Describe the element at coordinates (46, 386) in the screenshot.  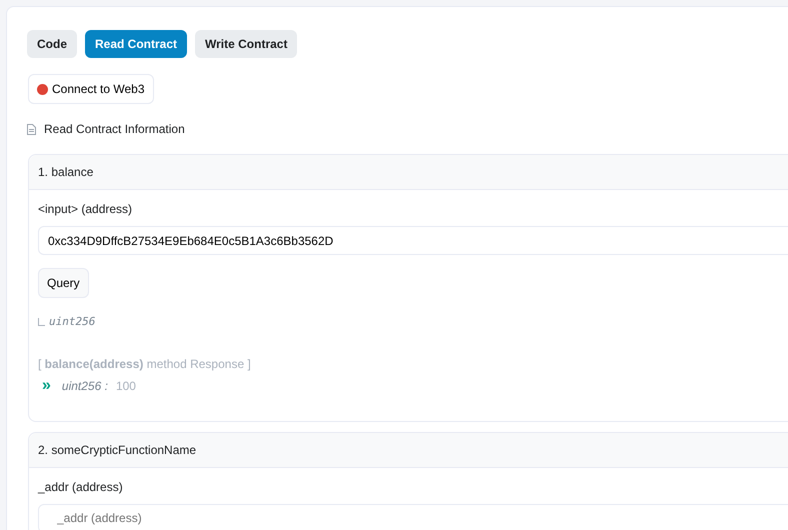
I see `arrow-icon: »` at that location.